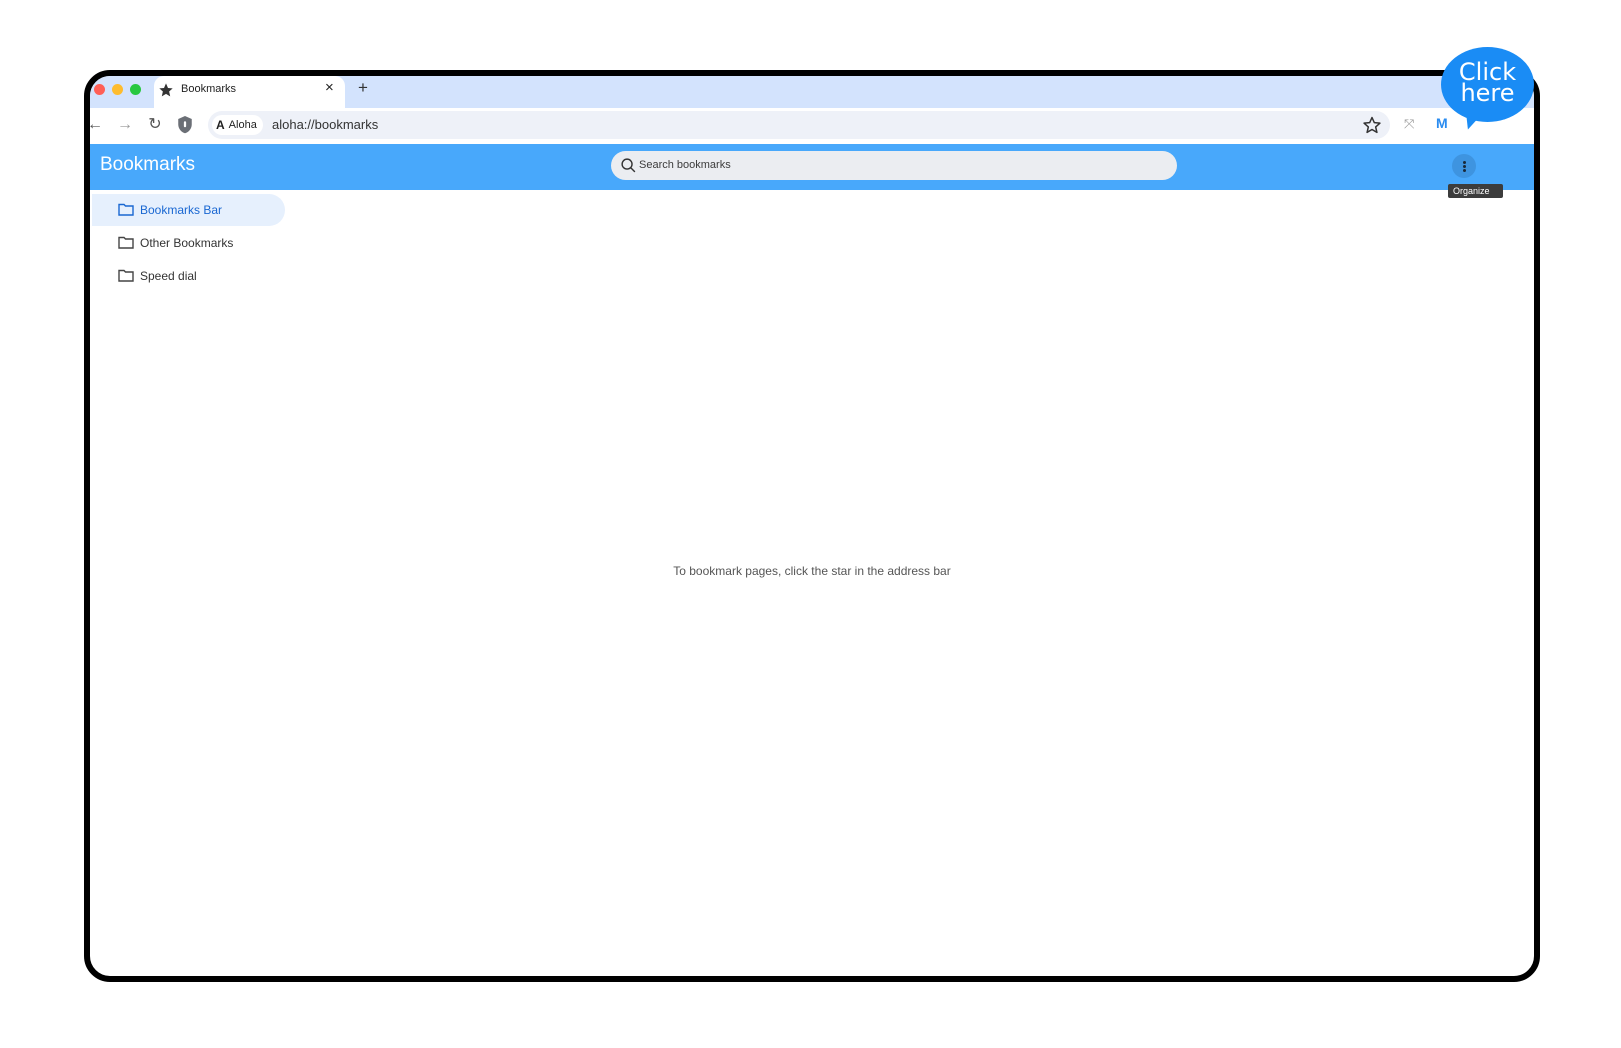  Describe the element at coordinates (325, 124) in the screenshot. I see `url-text: aloha://bookmarks` at that location.